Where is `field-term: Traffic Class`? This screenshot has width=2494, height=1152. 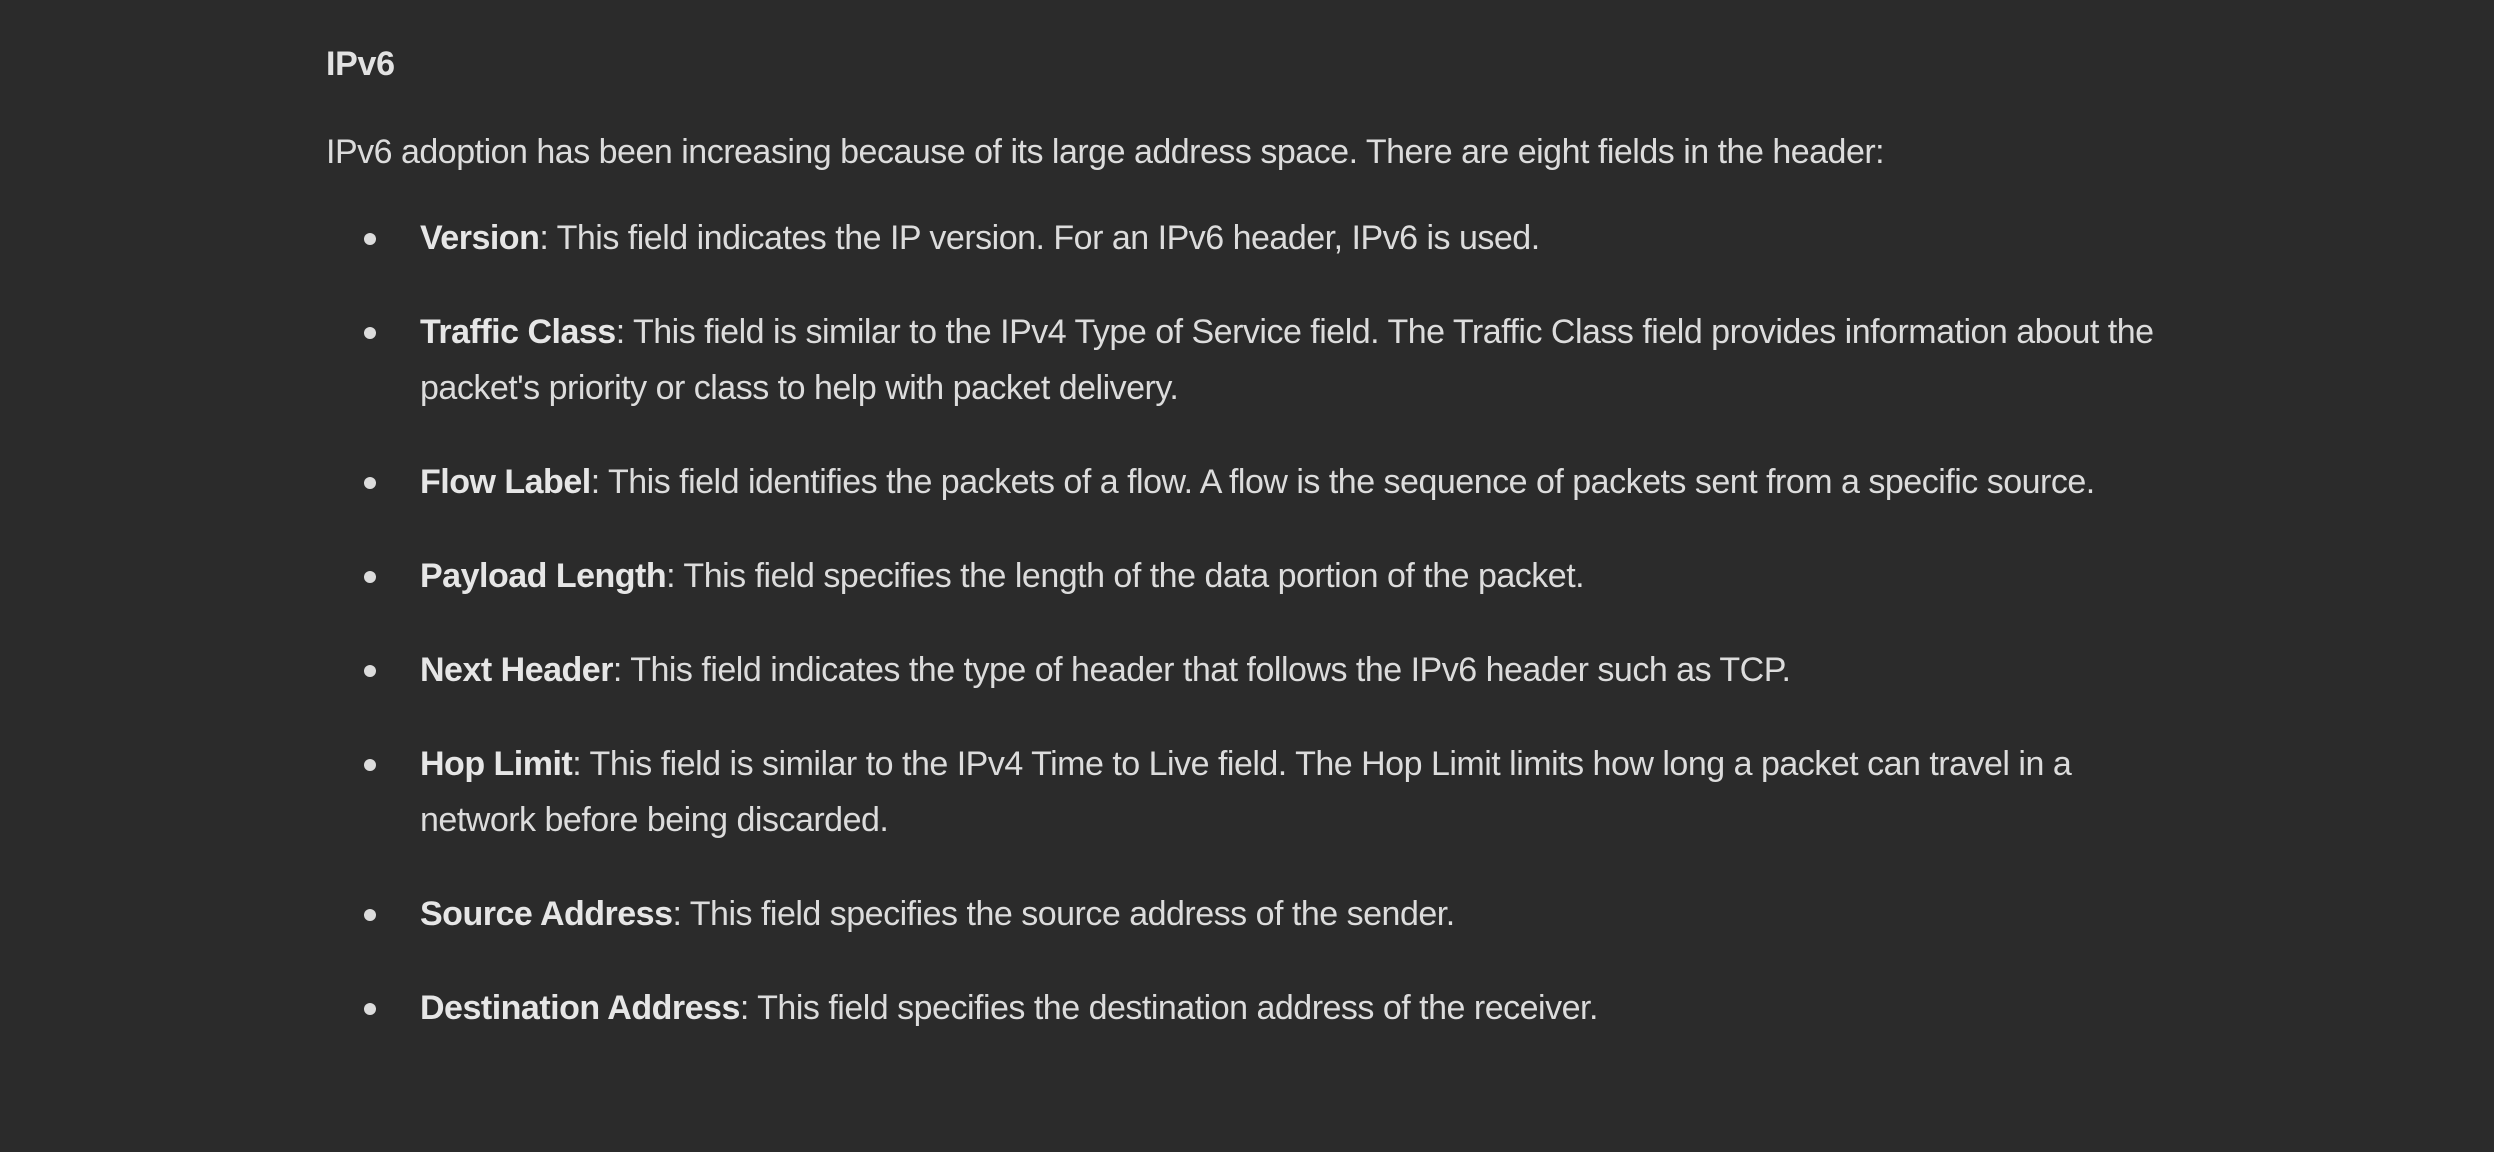 field-term: Traffic Class is located at coordinates (518, 332).